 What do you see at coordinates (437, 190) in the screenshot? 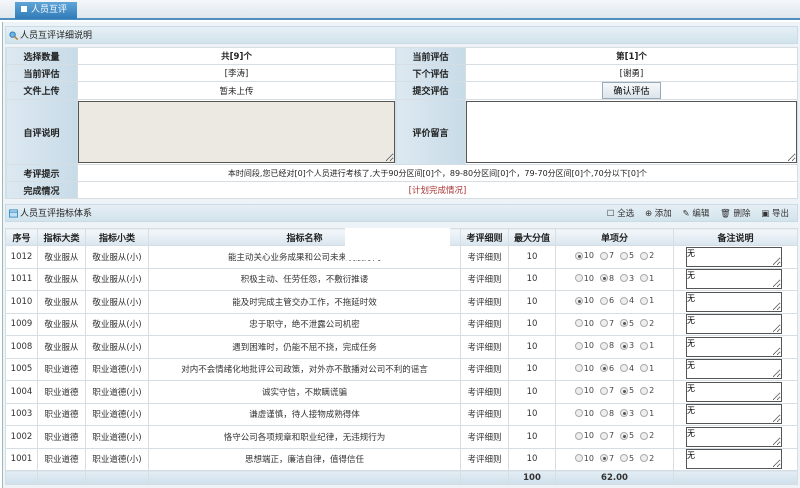
I see `plan-completion-link: [计划完成情况]` at bounding box center [437, 190].